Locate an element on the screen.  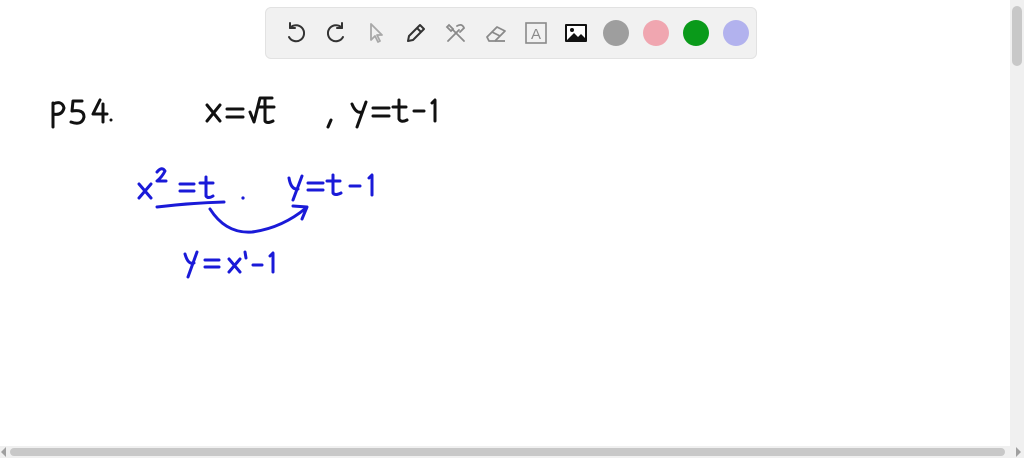
color-swatch-gray is located at coordinates (616, 33).